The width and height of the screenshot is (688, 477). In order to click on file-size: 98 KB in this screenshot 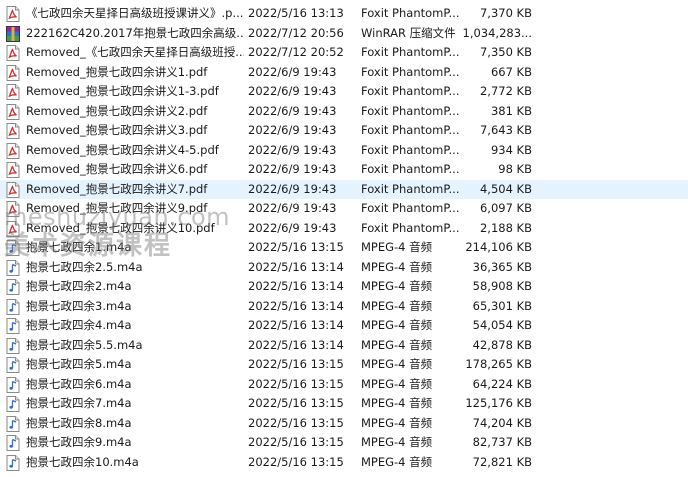, I will do `click(515, 169)`.